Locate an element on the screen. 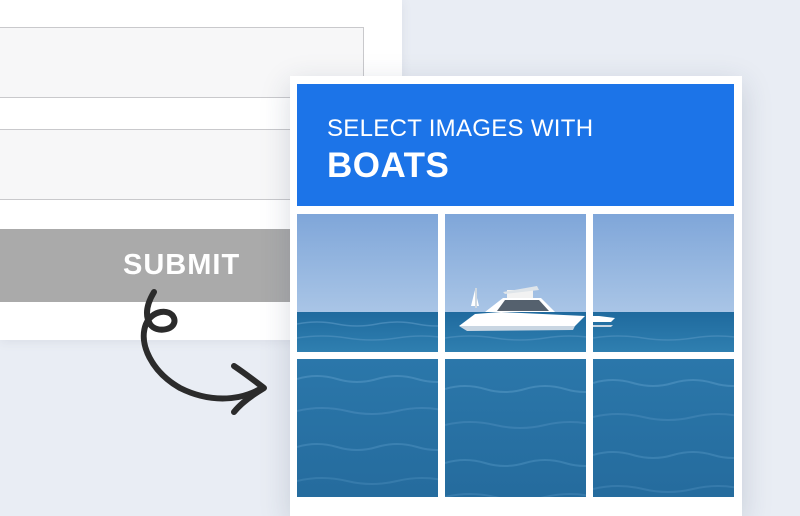 This screenshot has width=800, height=516. captcha-header: SELECT IMAGES WITH BOATS is located at coordinates (515, 145).